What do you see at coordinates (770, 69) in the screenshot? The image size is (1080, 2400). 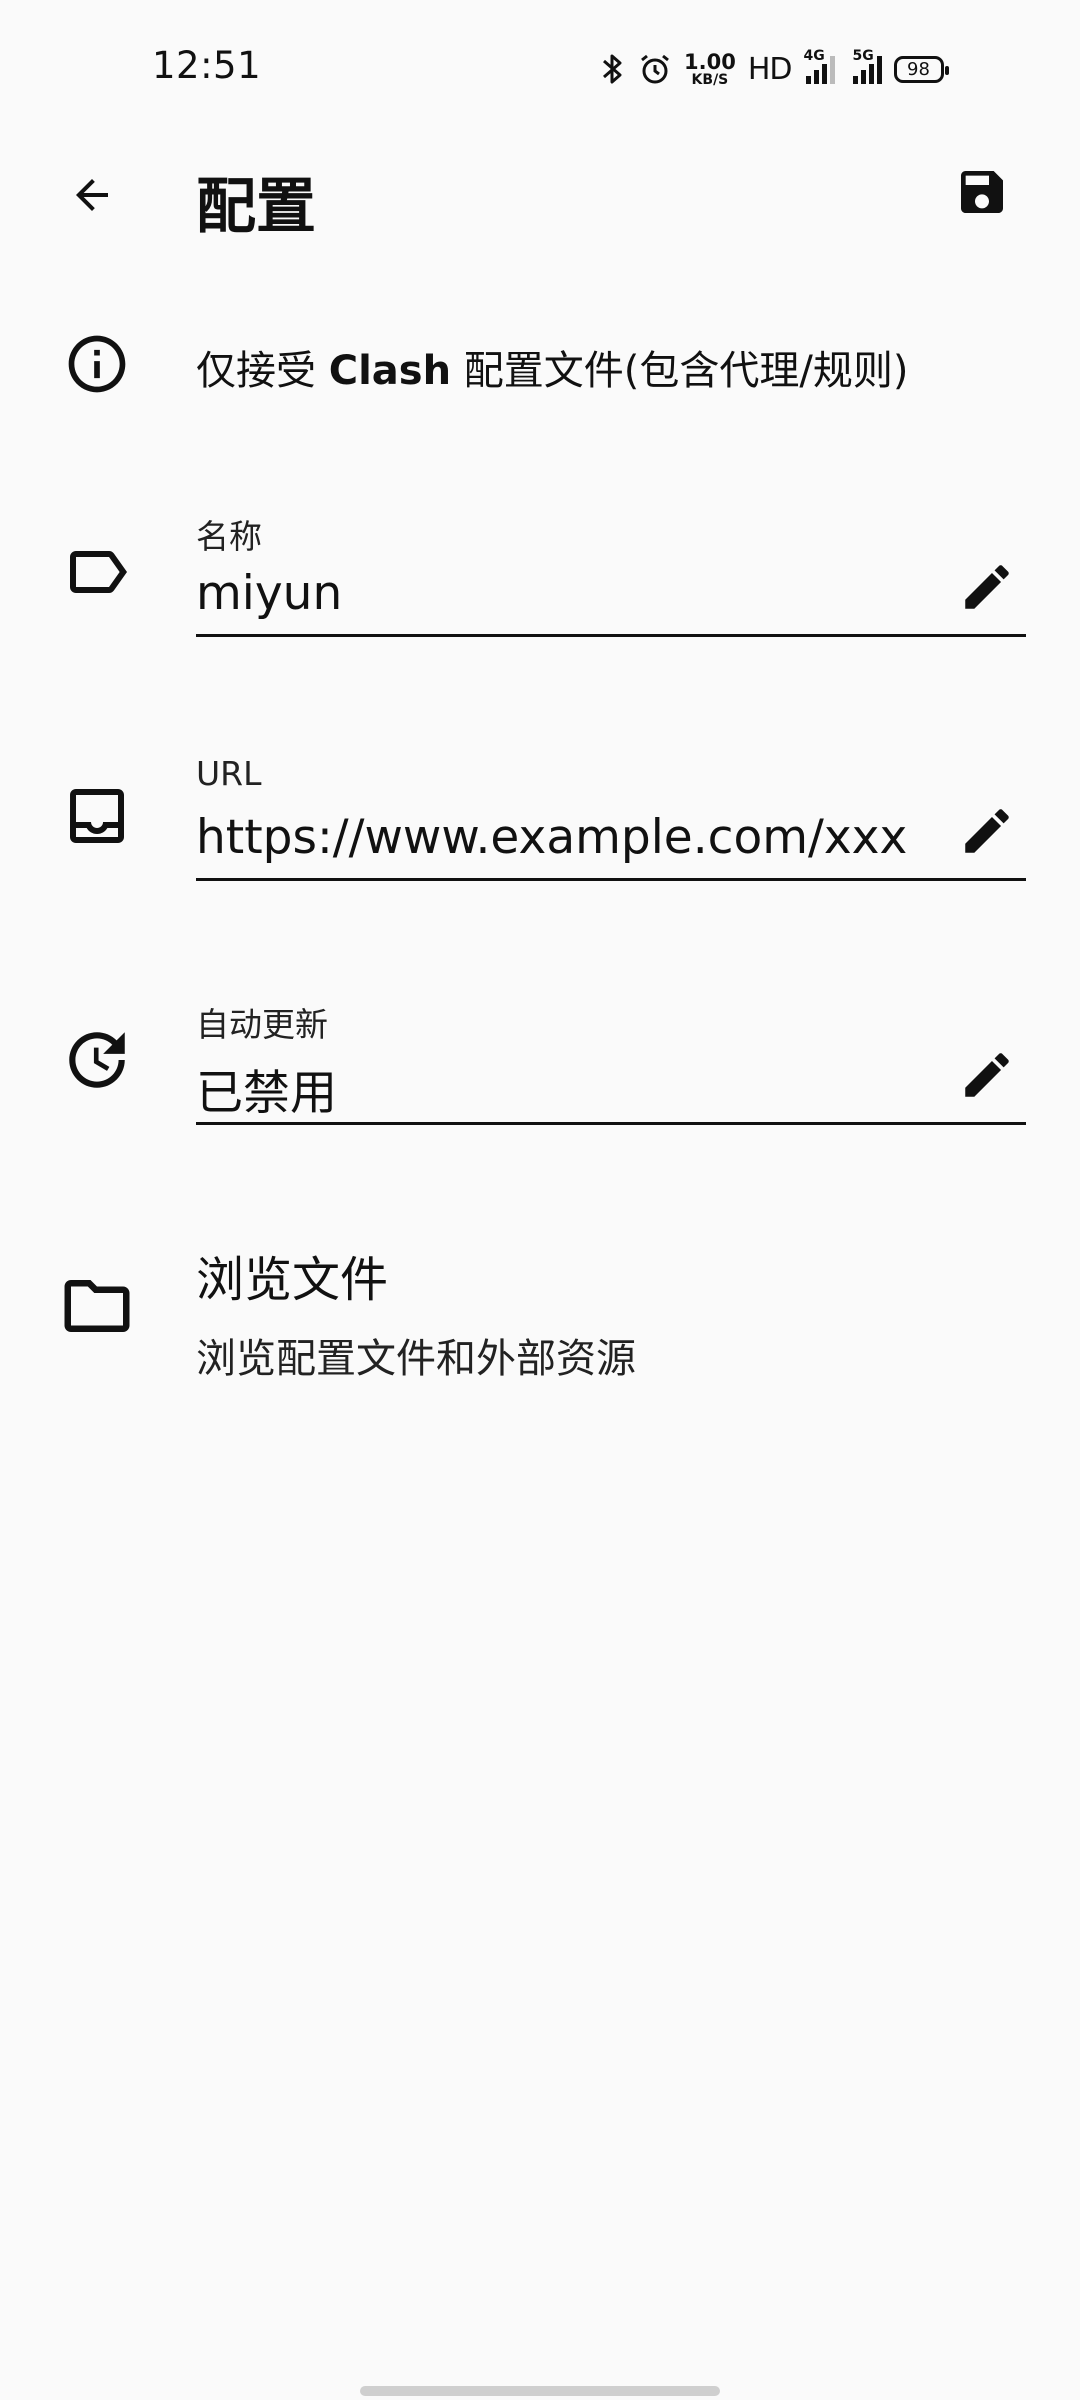 I see `hd-indicator: HD` at bounding box center [770, 69].